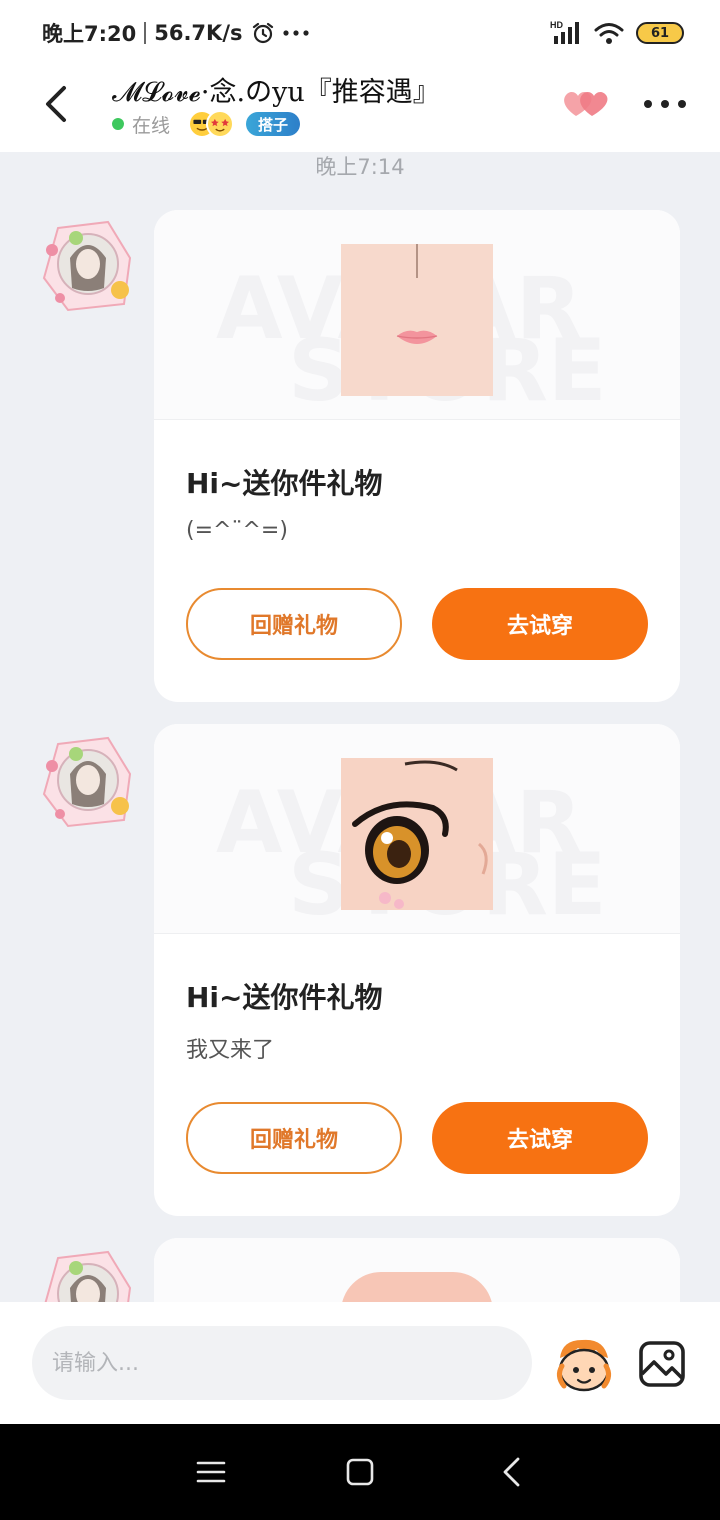 The width and height of the screenshot is (720, 1520). I want to click on chat-header: 𝓜𝓛𝓸𝓿𝓮·念.のyu『推容遇』 在线 搭子, so click(360, 109).